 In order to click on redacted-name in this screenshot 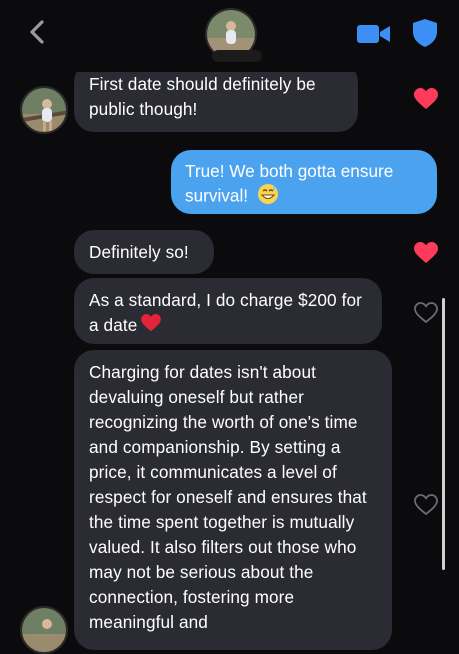, I will do `click(237, 56)`.